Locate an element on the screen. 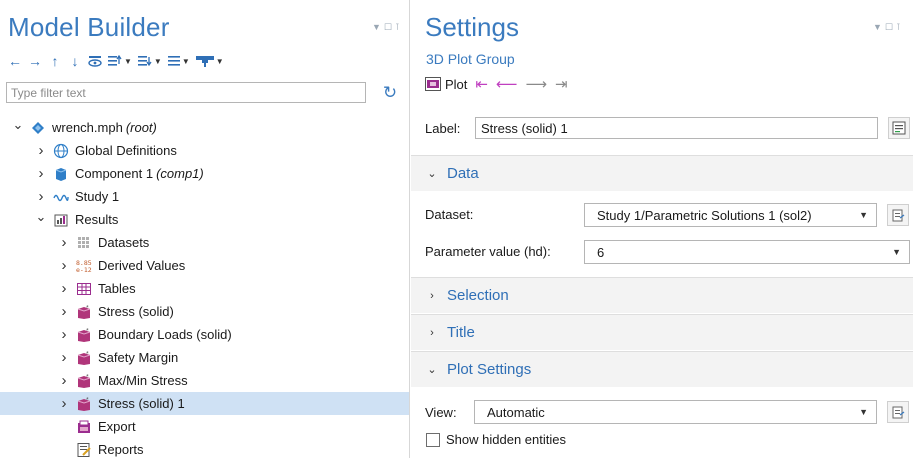 Image resolution: width=913 pixels, height=458 pixels. tree-item: ⌄ Results is located at coordinates (204, 219).